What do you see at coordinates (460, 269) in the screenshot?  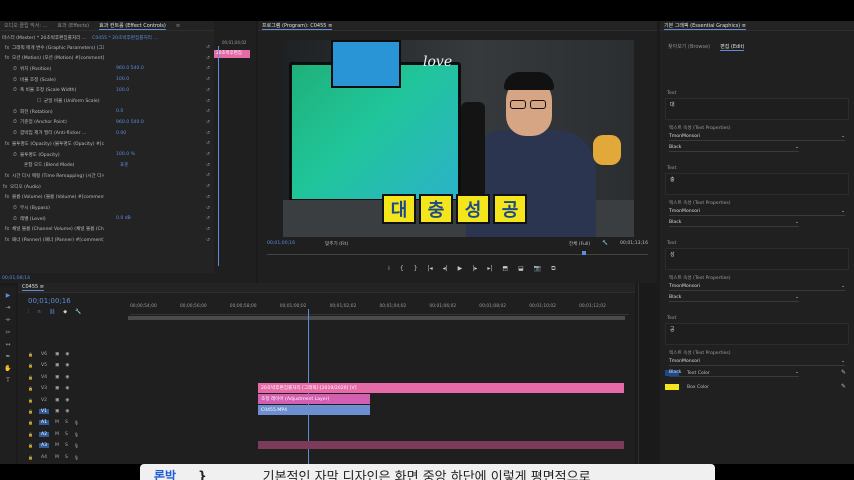 I see `play-icon: ▶` at bounding box center [460, 269].